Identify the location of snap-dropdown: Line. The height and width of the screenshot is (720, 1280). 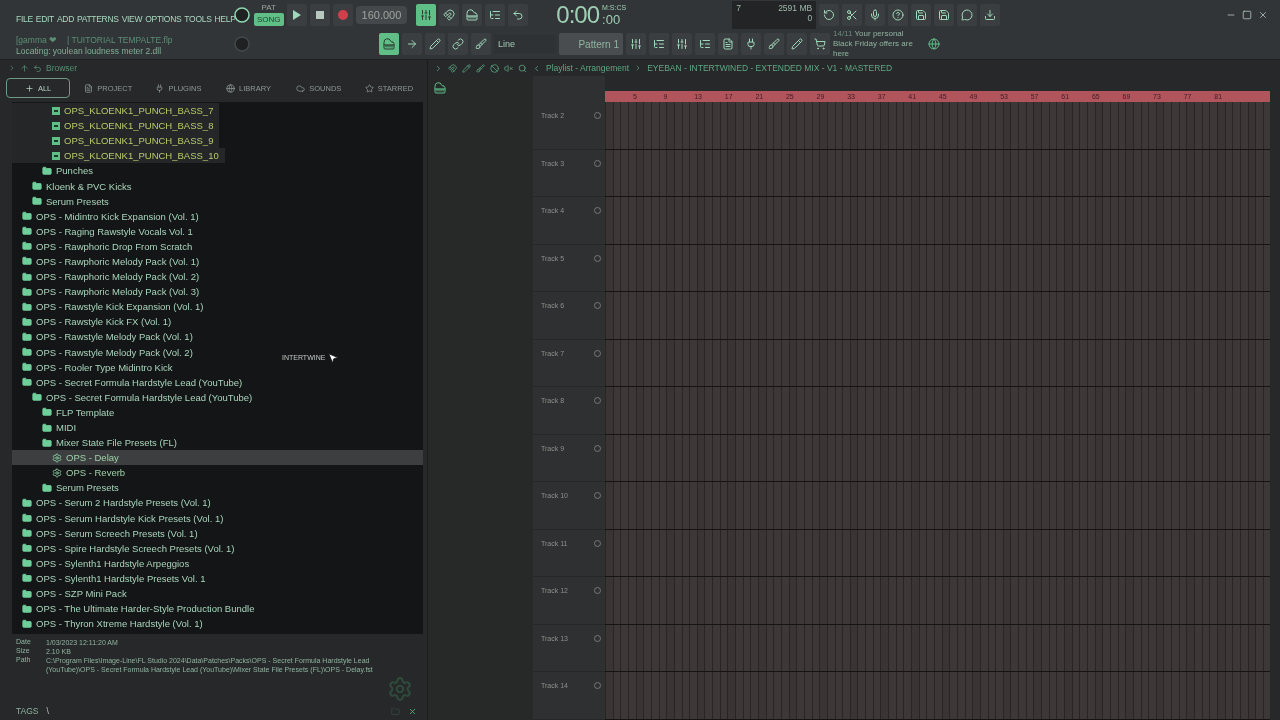
(525, 44).